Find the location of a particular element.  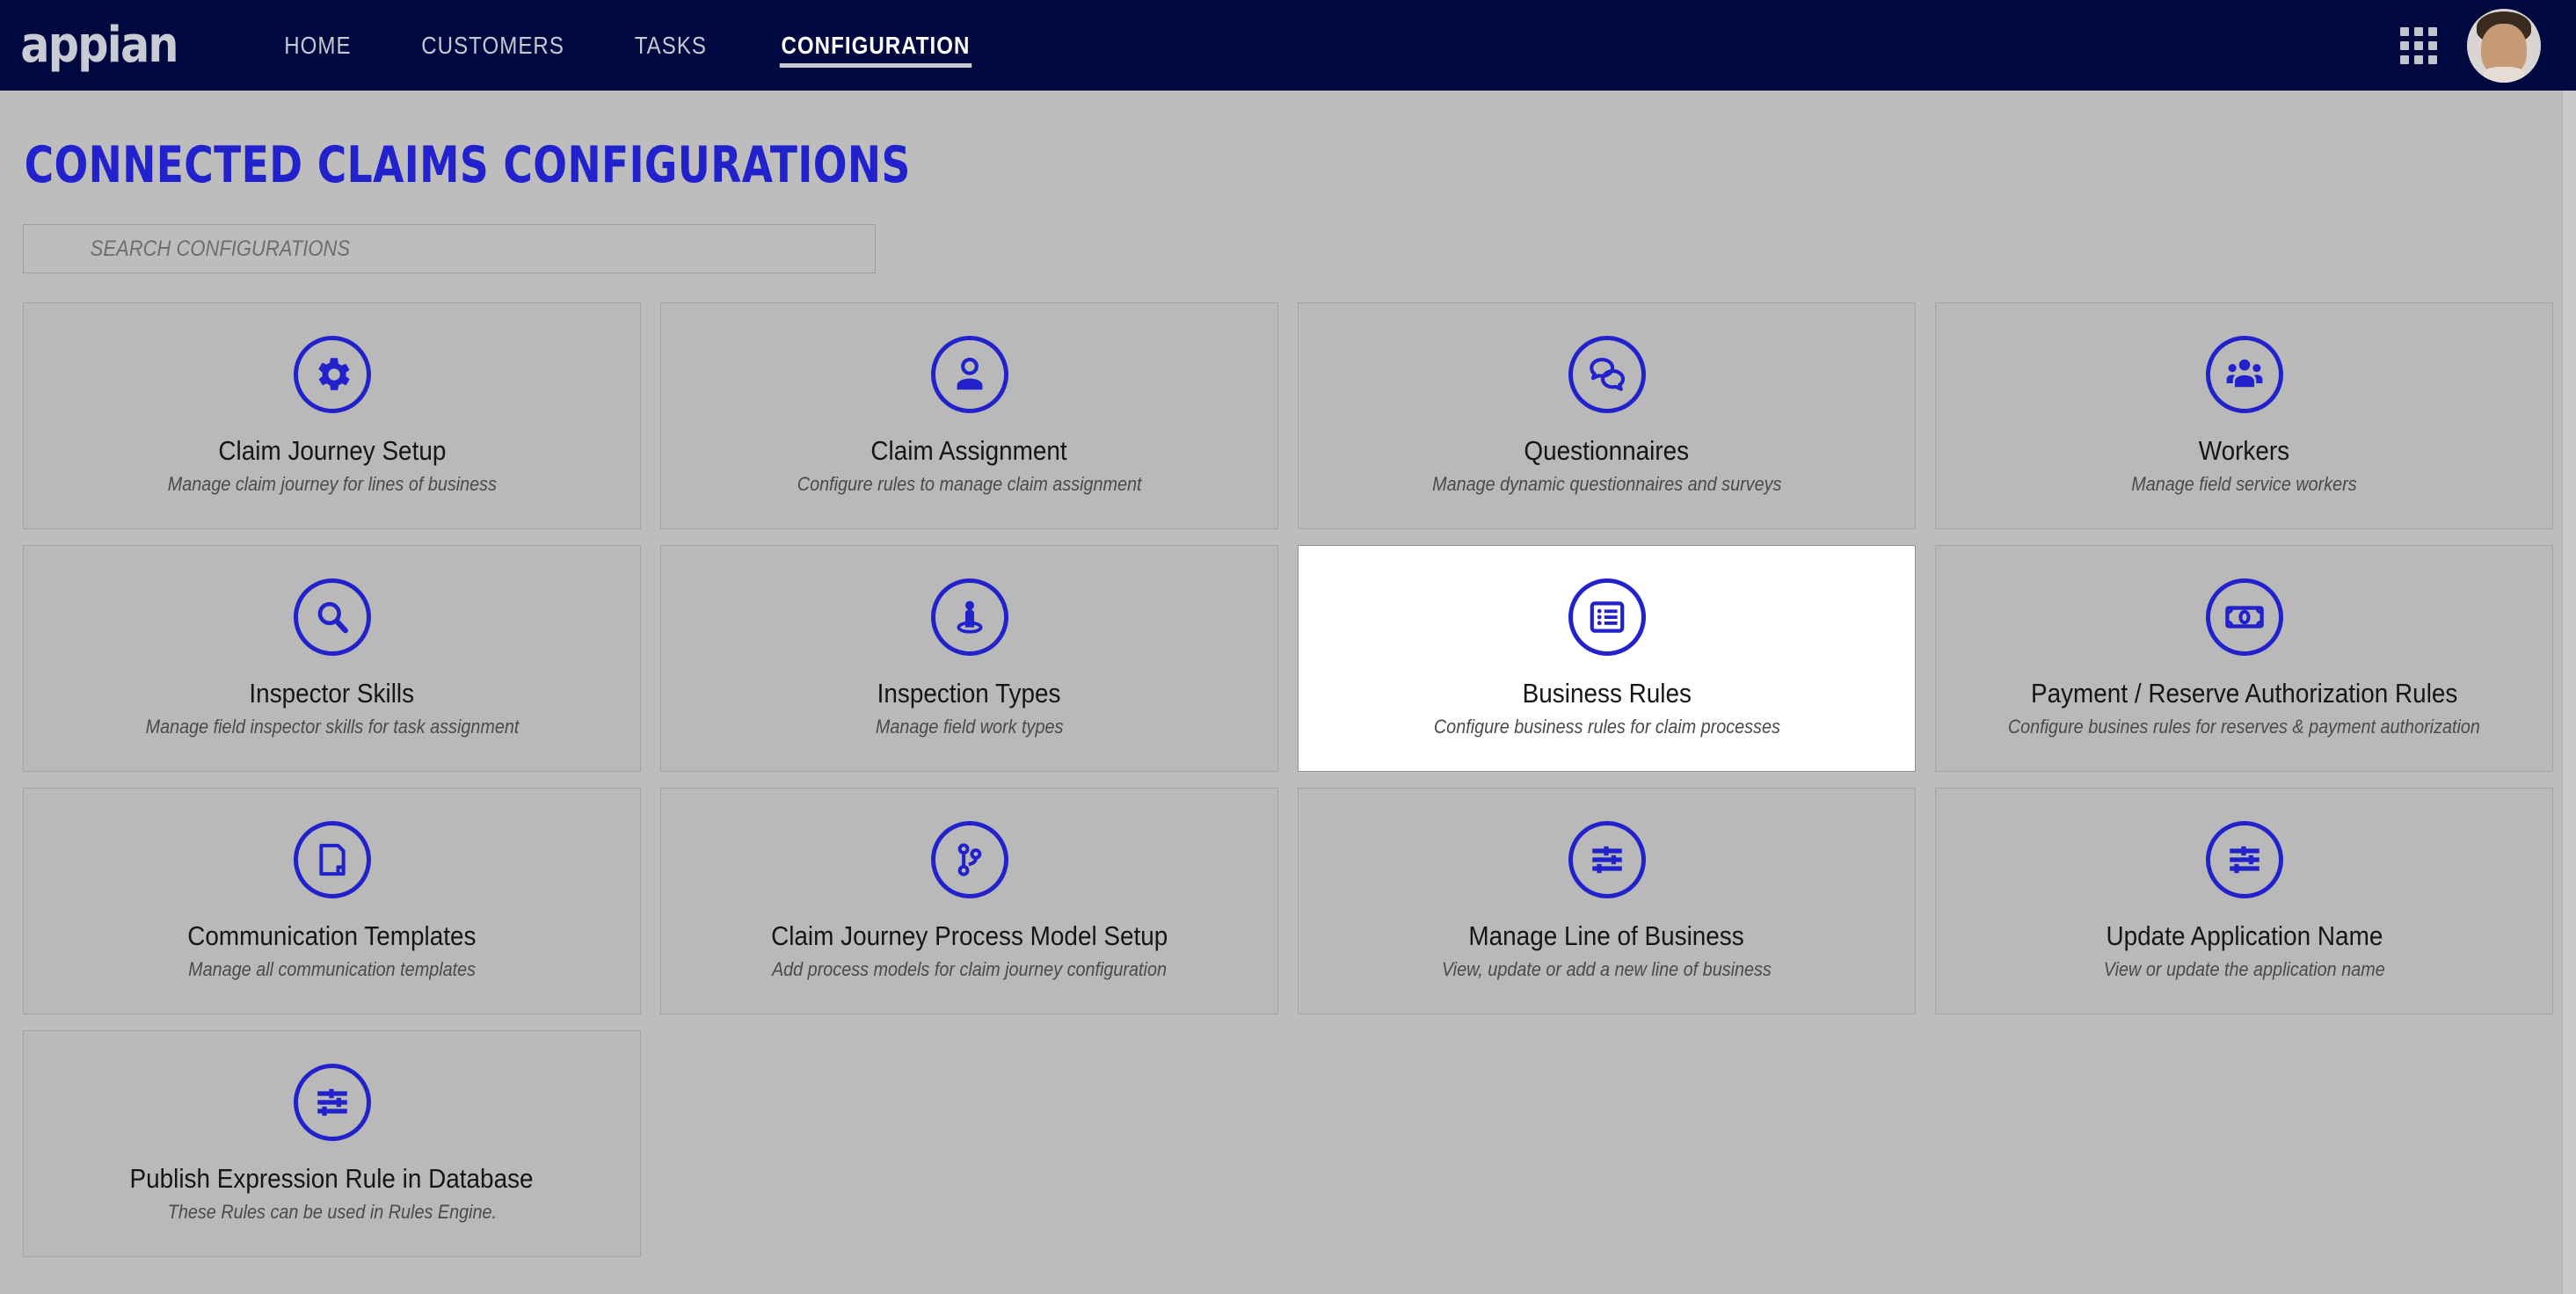

config-card: Inspection Types Manage field work types is located at coordinates (969, 659).